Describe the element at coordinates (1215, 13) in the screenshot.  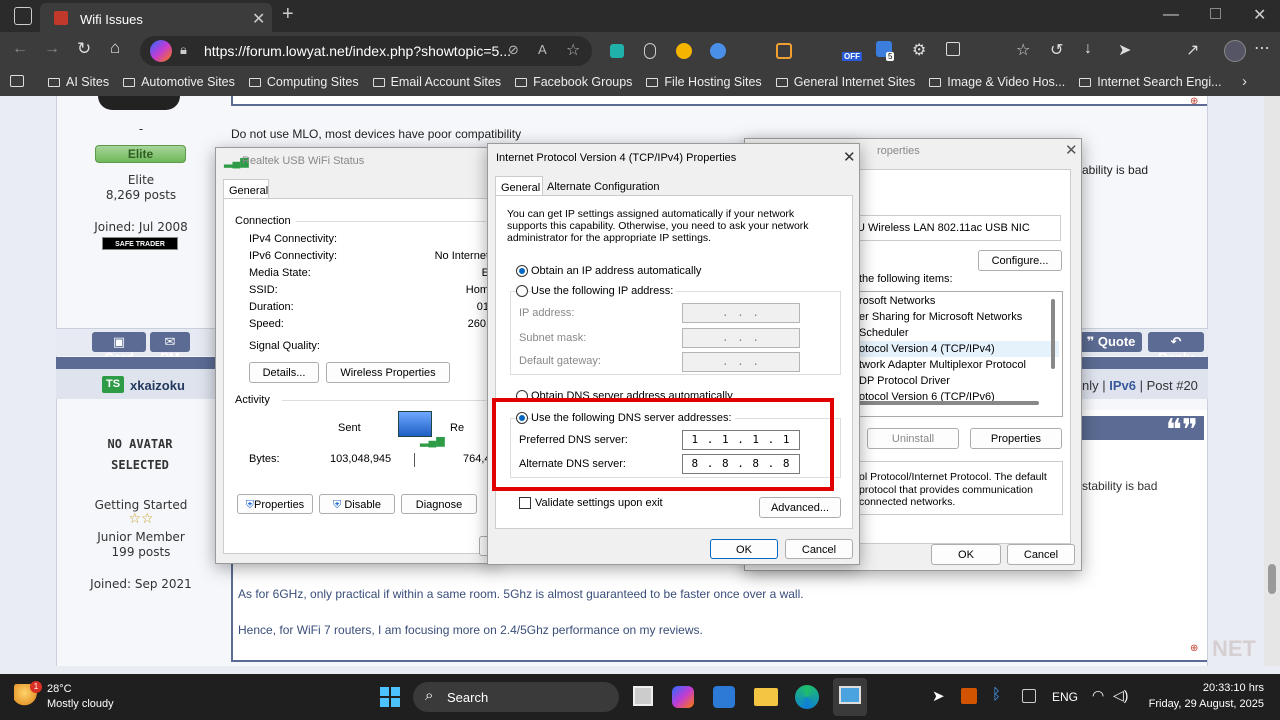
I see `restore-icon` at that location.